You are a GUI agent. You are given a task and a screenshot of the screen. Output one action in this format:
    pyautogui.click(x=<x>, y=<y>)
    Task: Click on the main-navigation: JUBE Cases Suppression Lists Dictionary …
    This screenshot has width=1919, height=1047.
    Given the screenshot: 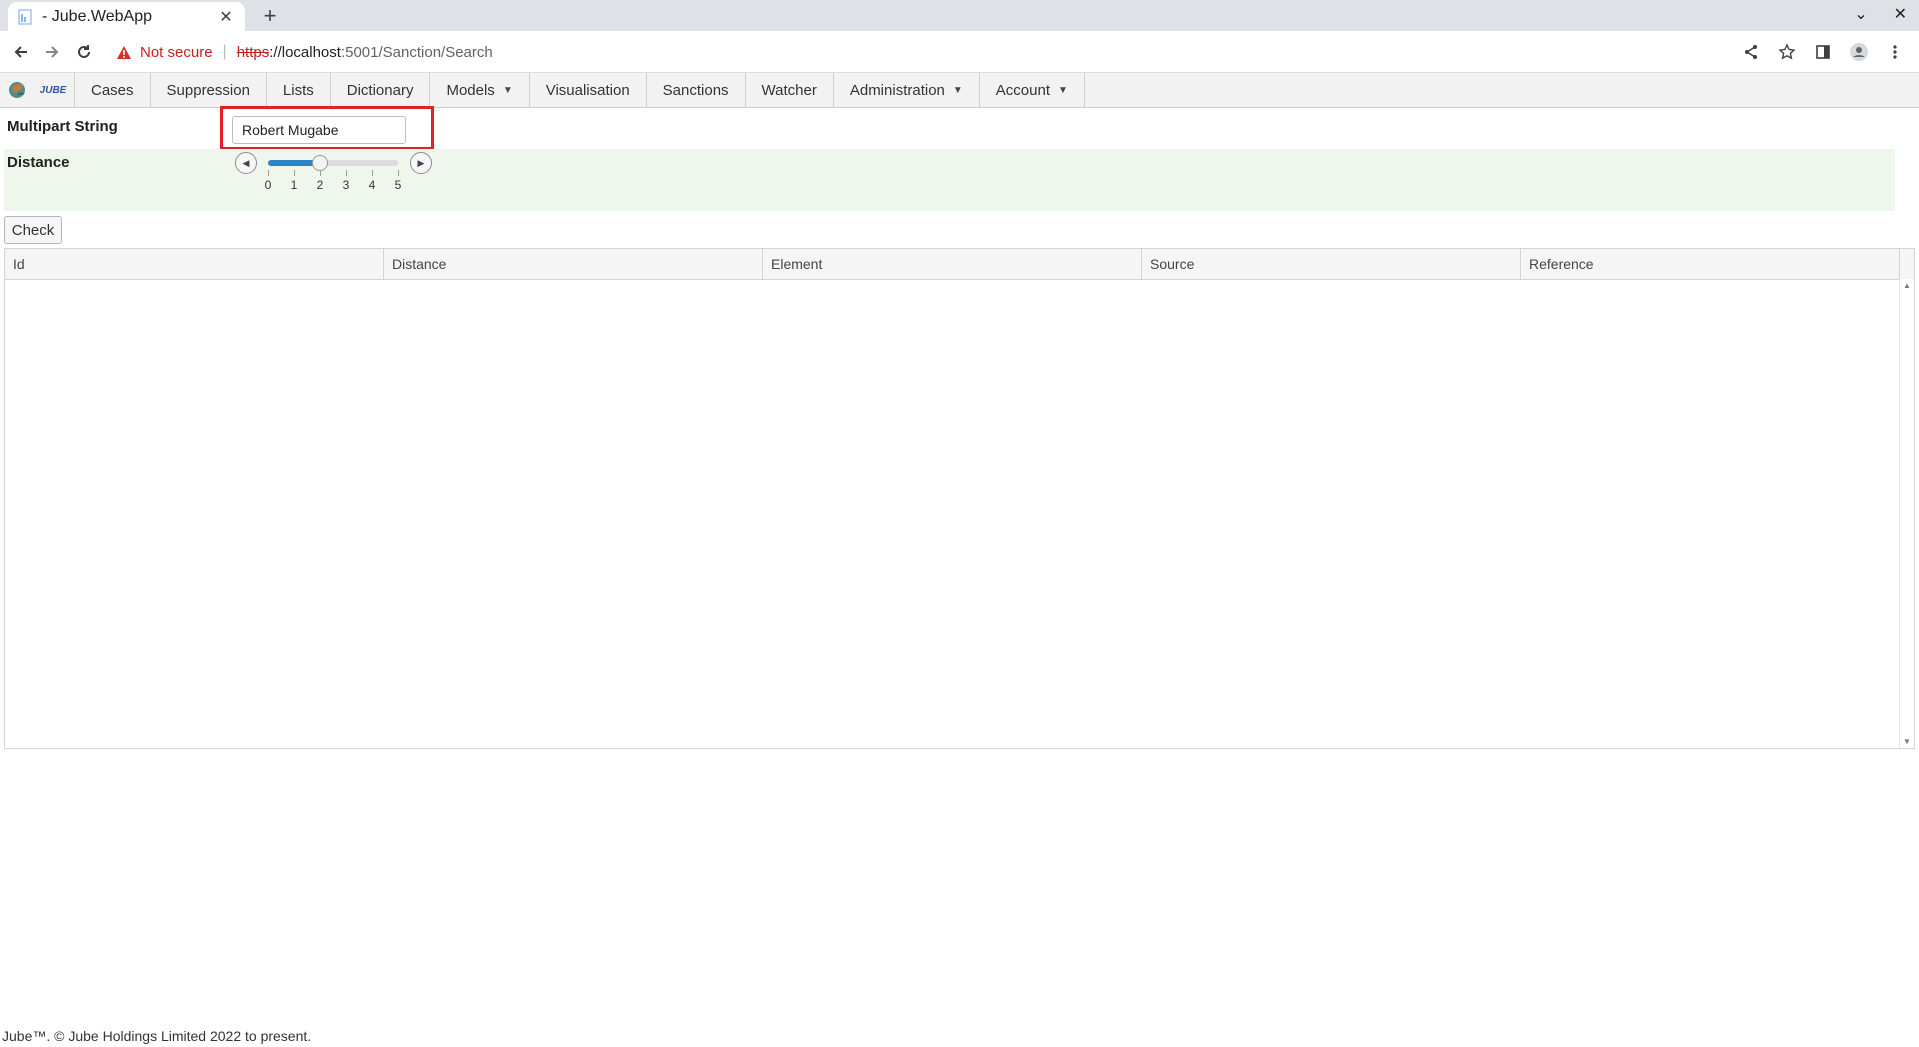 What is the action you would take?
    pyautogui.click(x=959, y=90)
    